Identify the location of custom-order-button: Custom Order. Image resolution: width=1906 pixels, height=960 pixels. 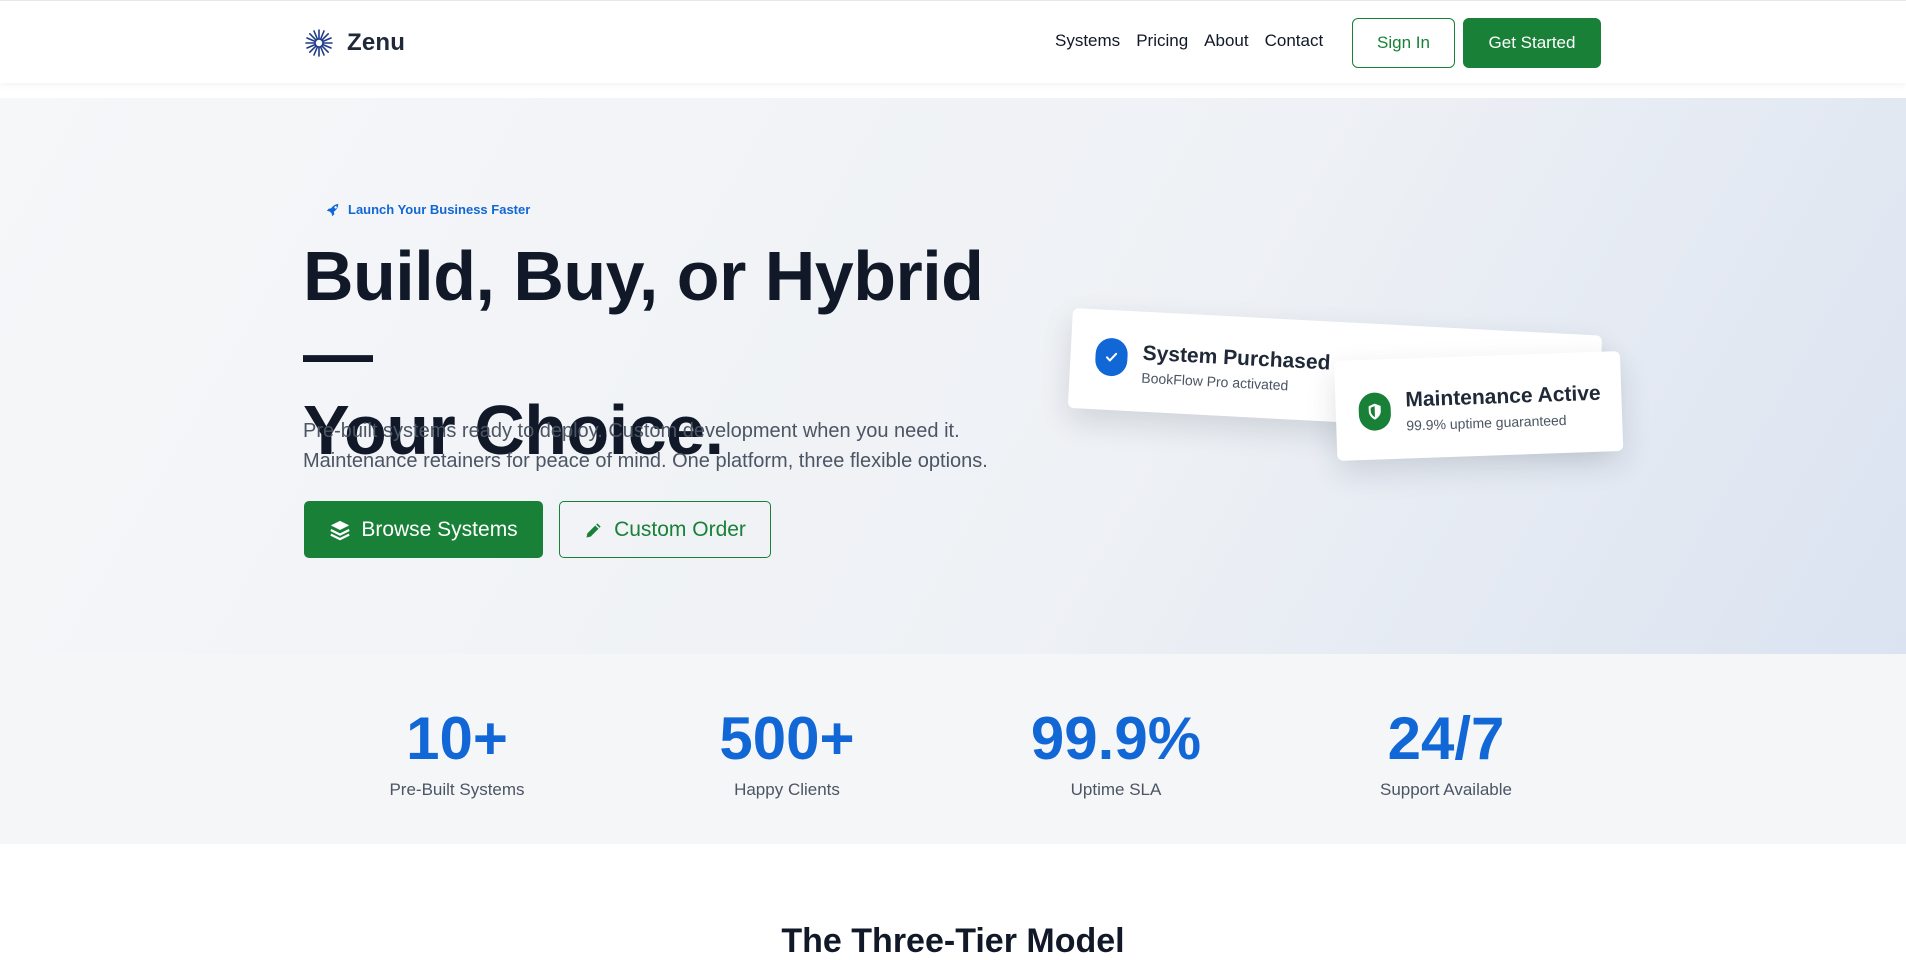
(665, 529).